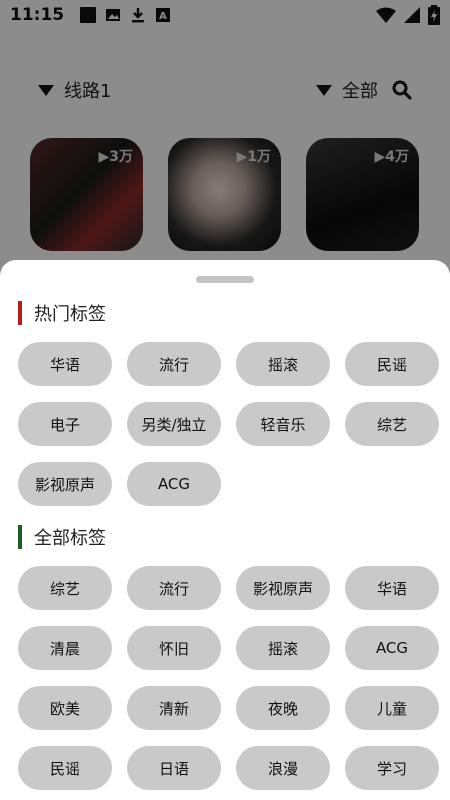 The image size is (450, 800). I want to click on tag-chip: 日语, so click(174, 768).